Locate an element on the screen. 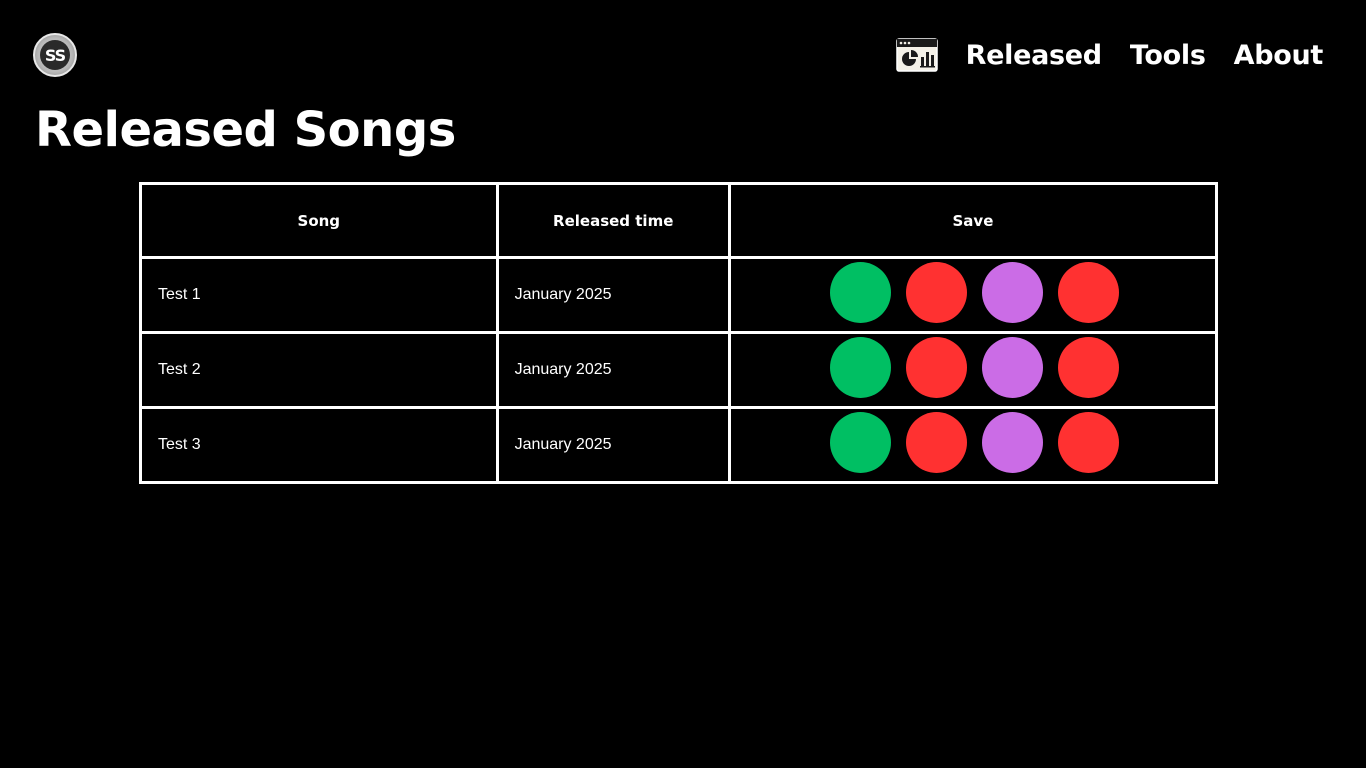 The width and height of the screenshot is (1366, 768). logo-text: SS is located at coordinates (55, 55).